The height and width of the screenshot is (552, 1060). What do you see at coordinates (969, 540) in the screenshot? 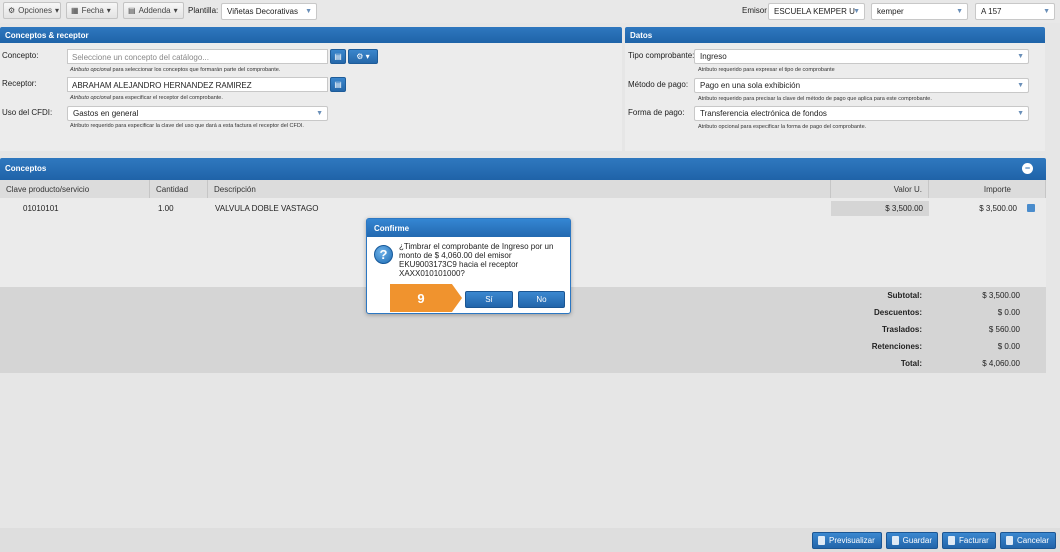
I see `facturar-button: Facturar` at bounding box center [969, 540].